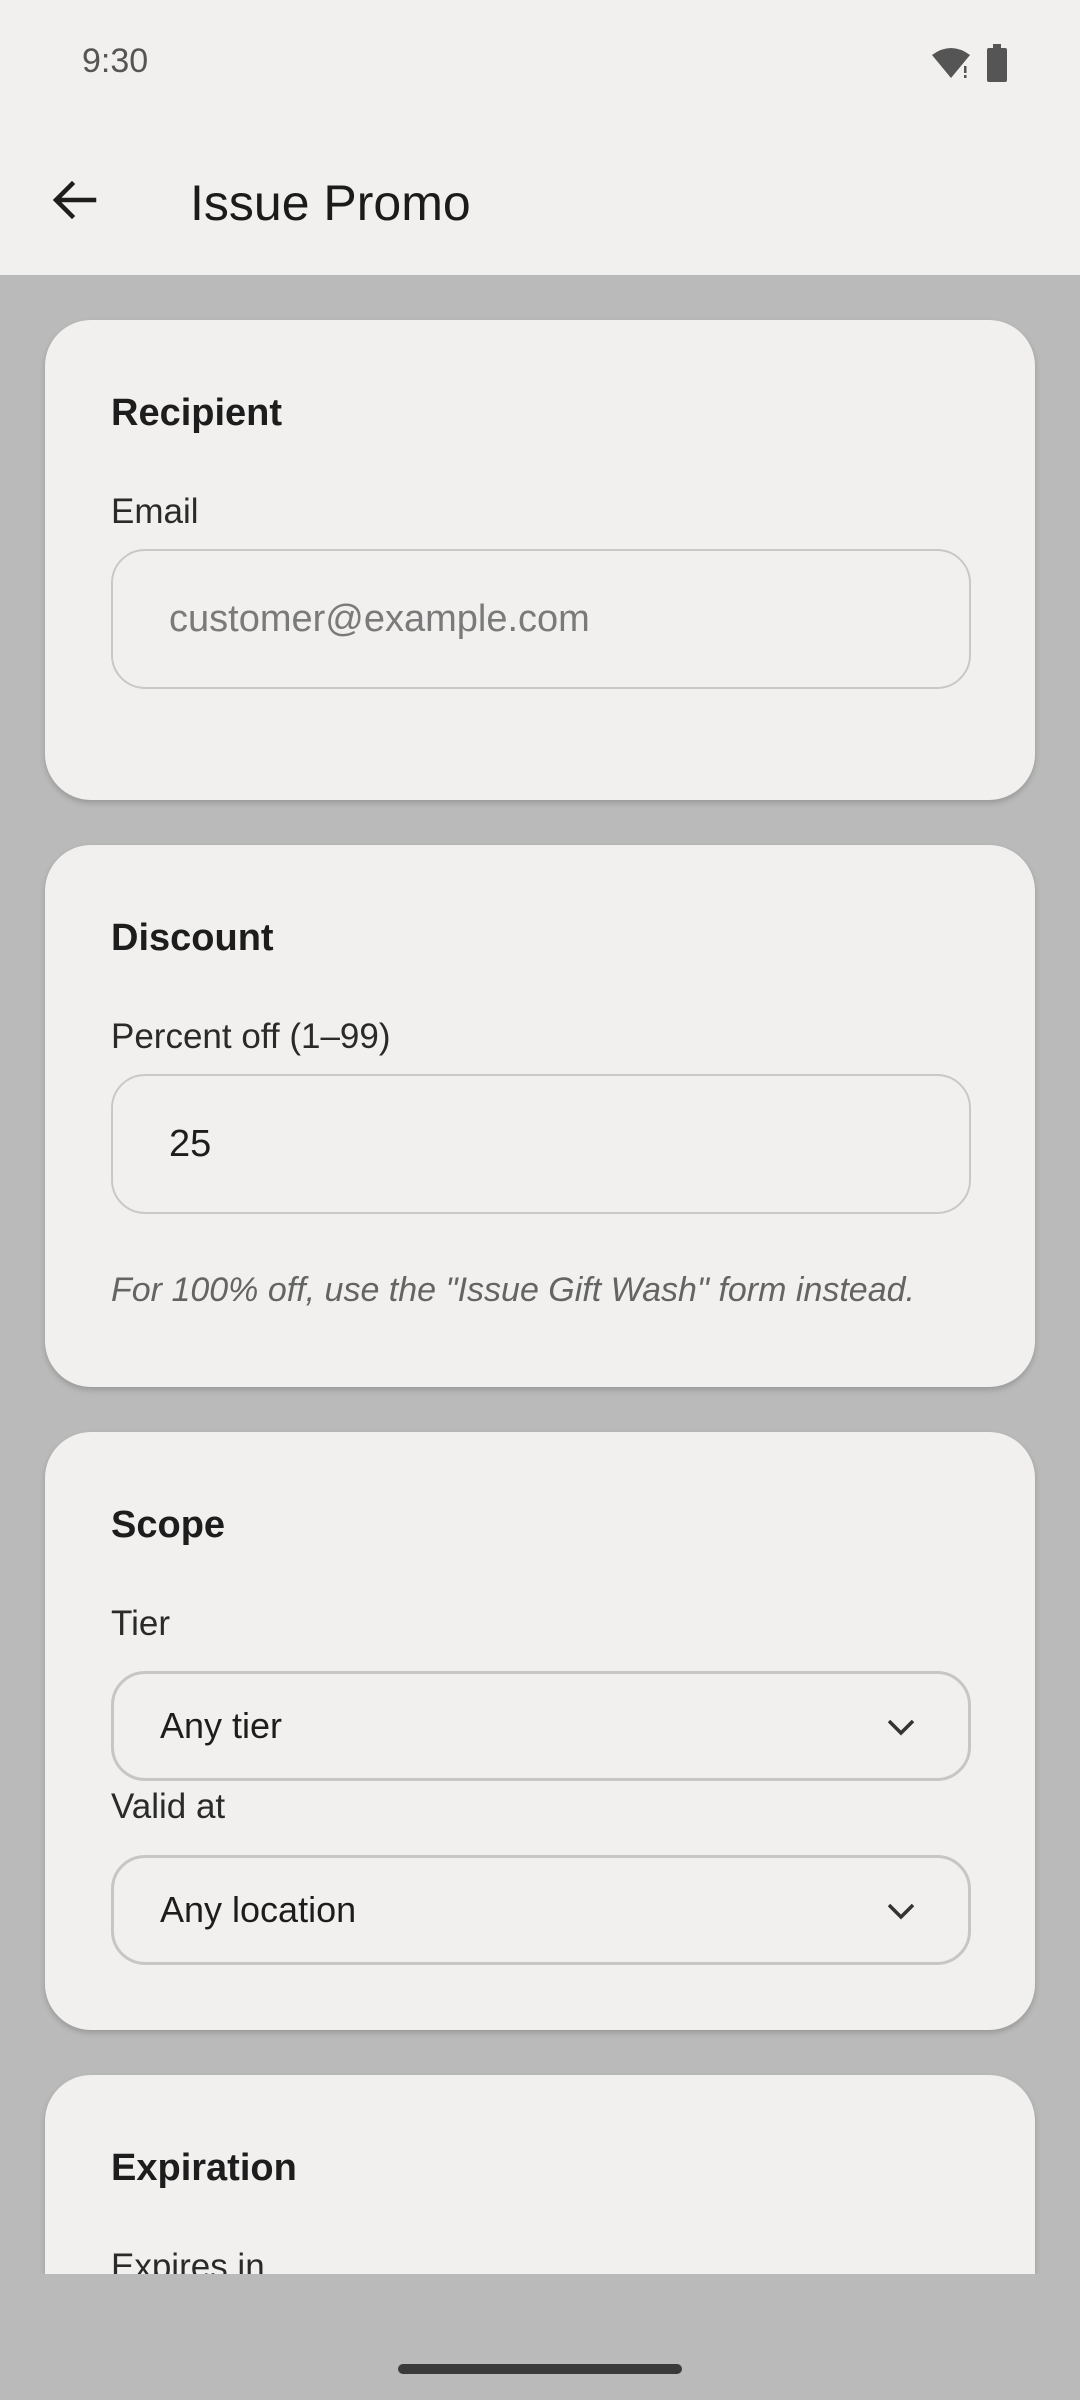  Describe the element at coordinates (140, 1623) in the screenshot. I see `tier-label: Tier` at that location.